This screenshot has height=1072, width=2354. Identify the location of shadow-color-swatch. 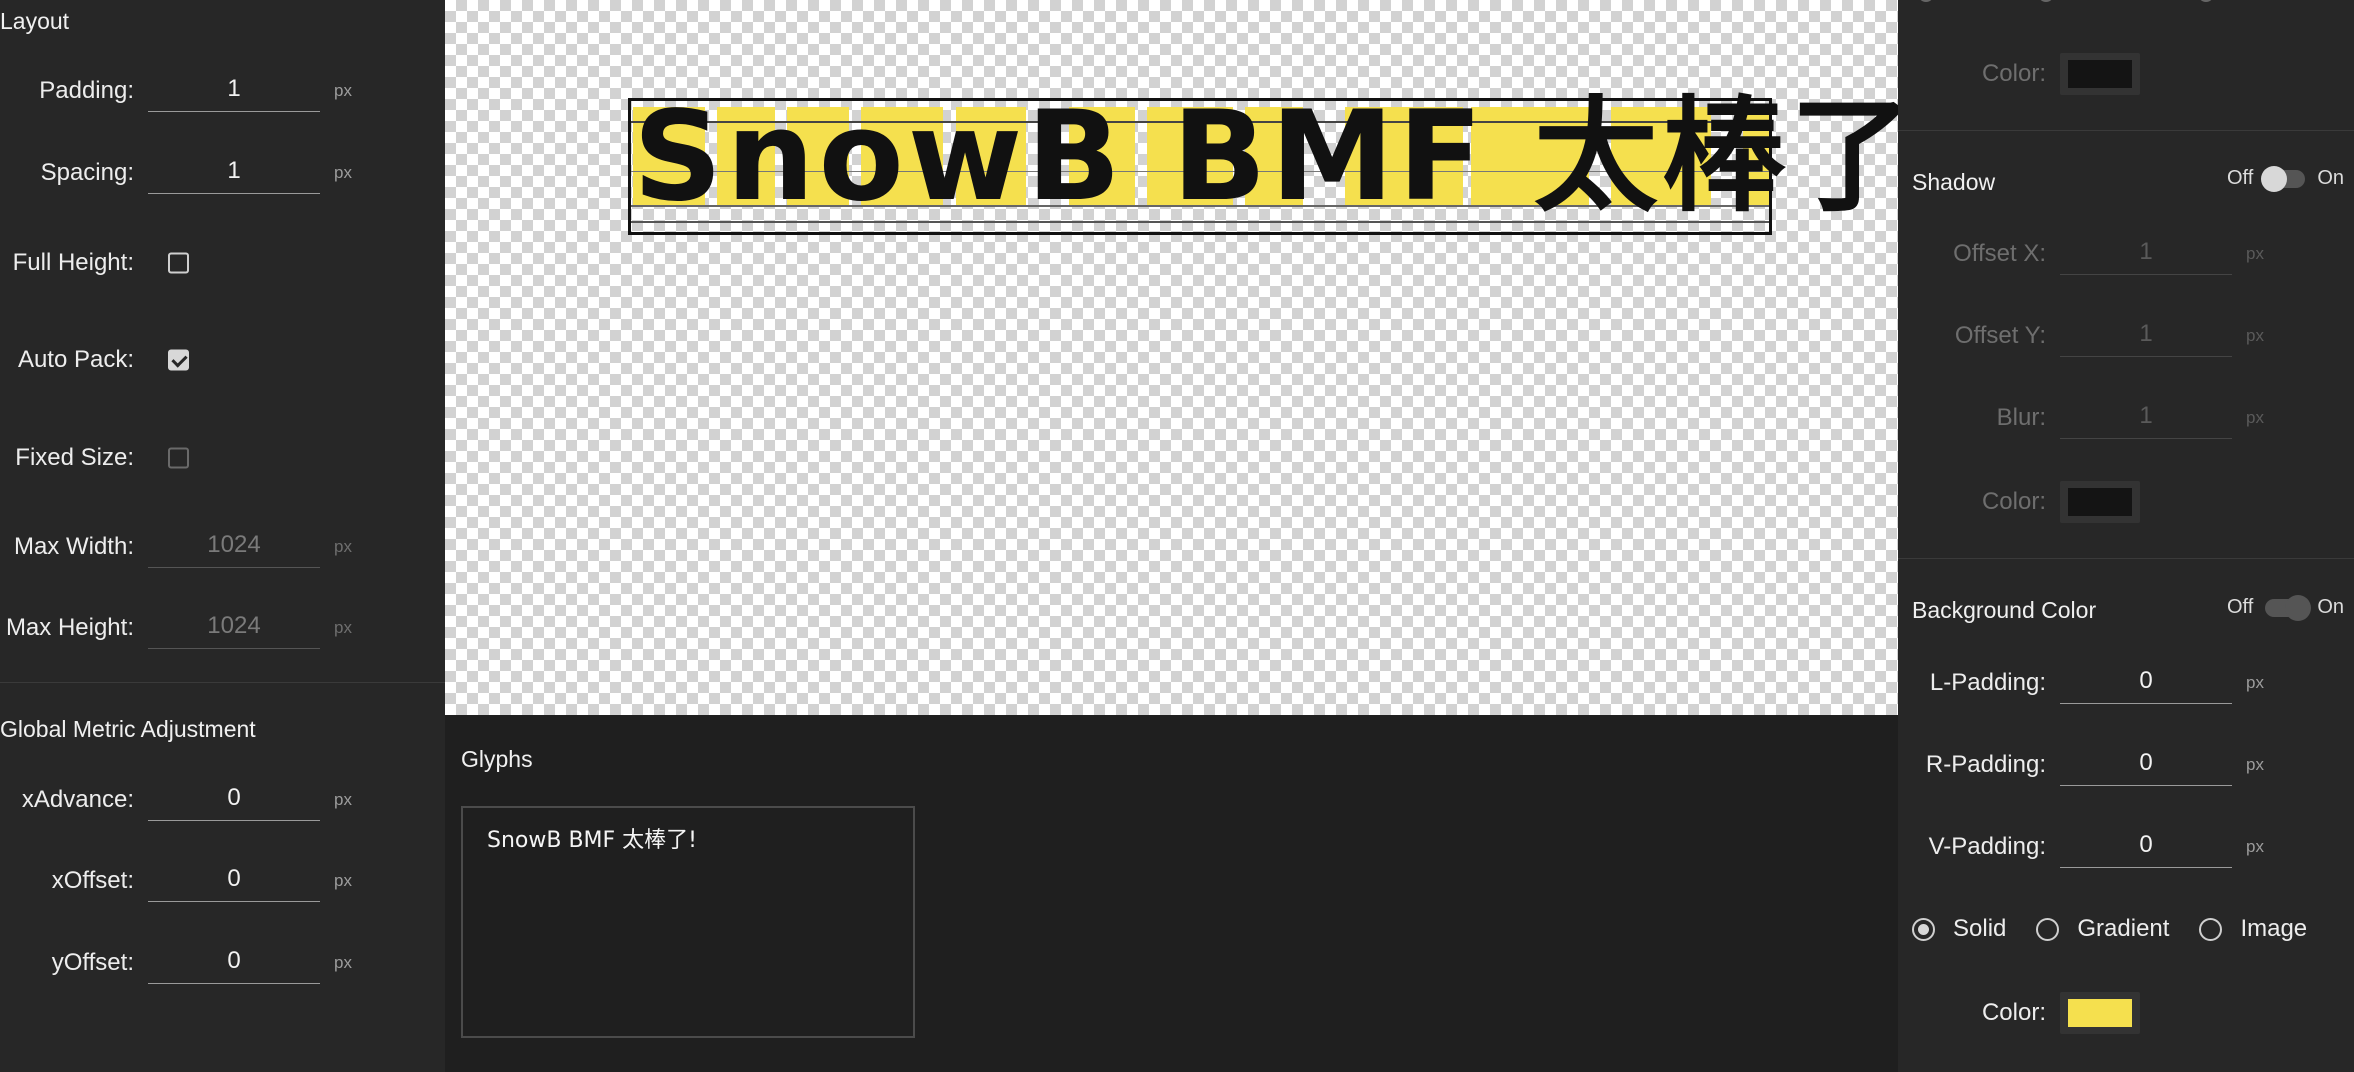
(2100, 502).